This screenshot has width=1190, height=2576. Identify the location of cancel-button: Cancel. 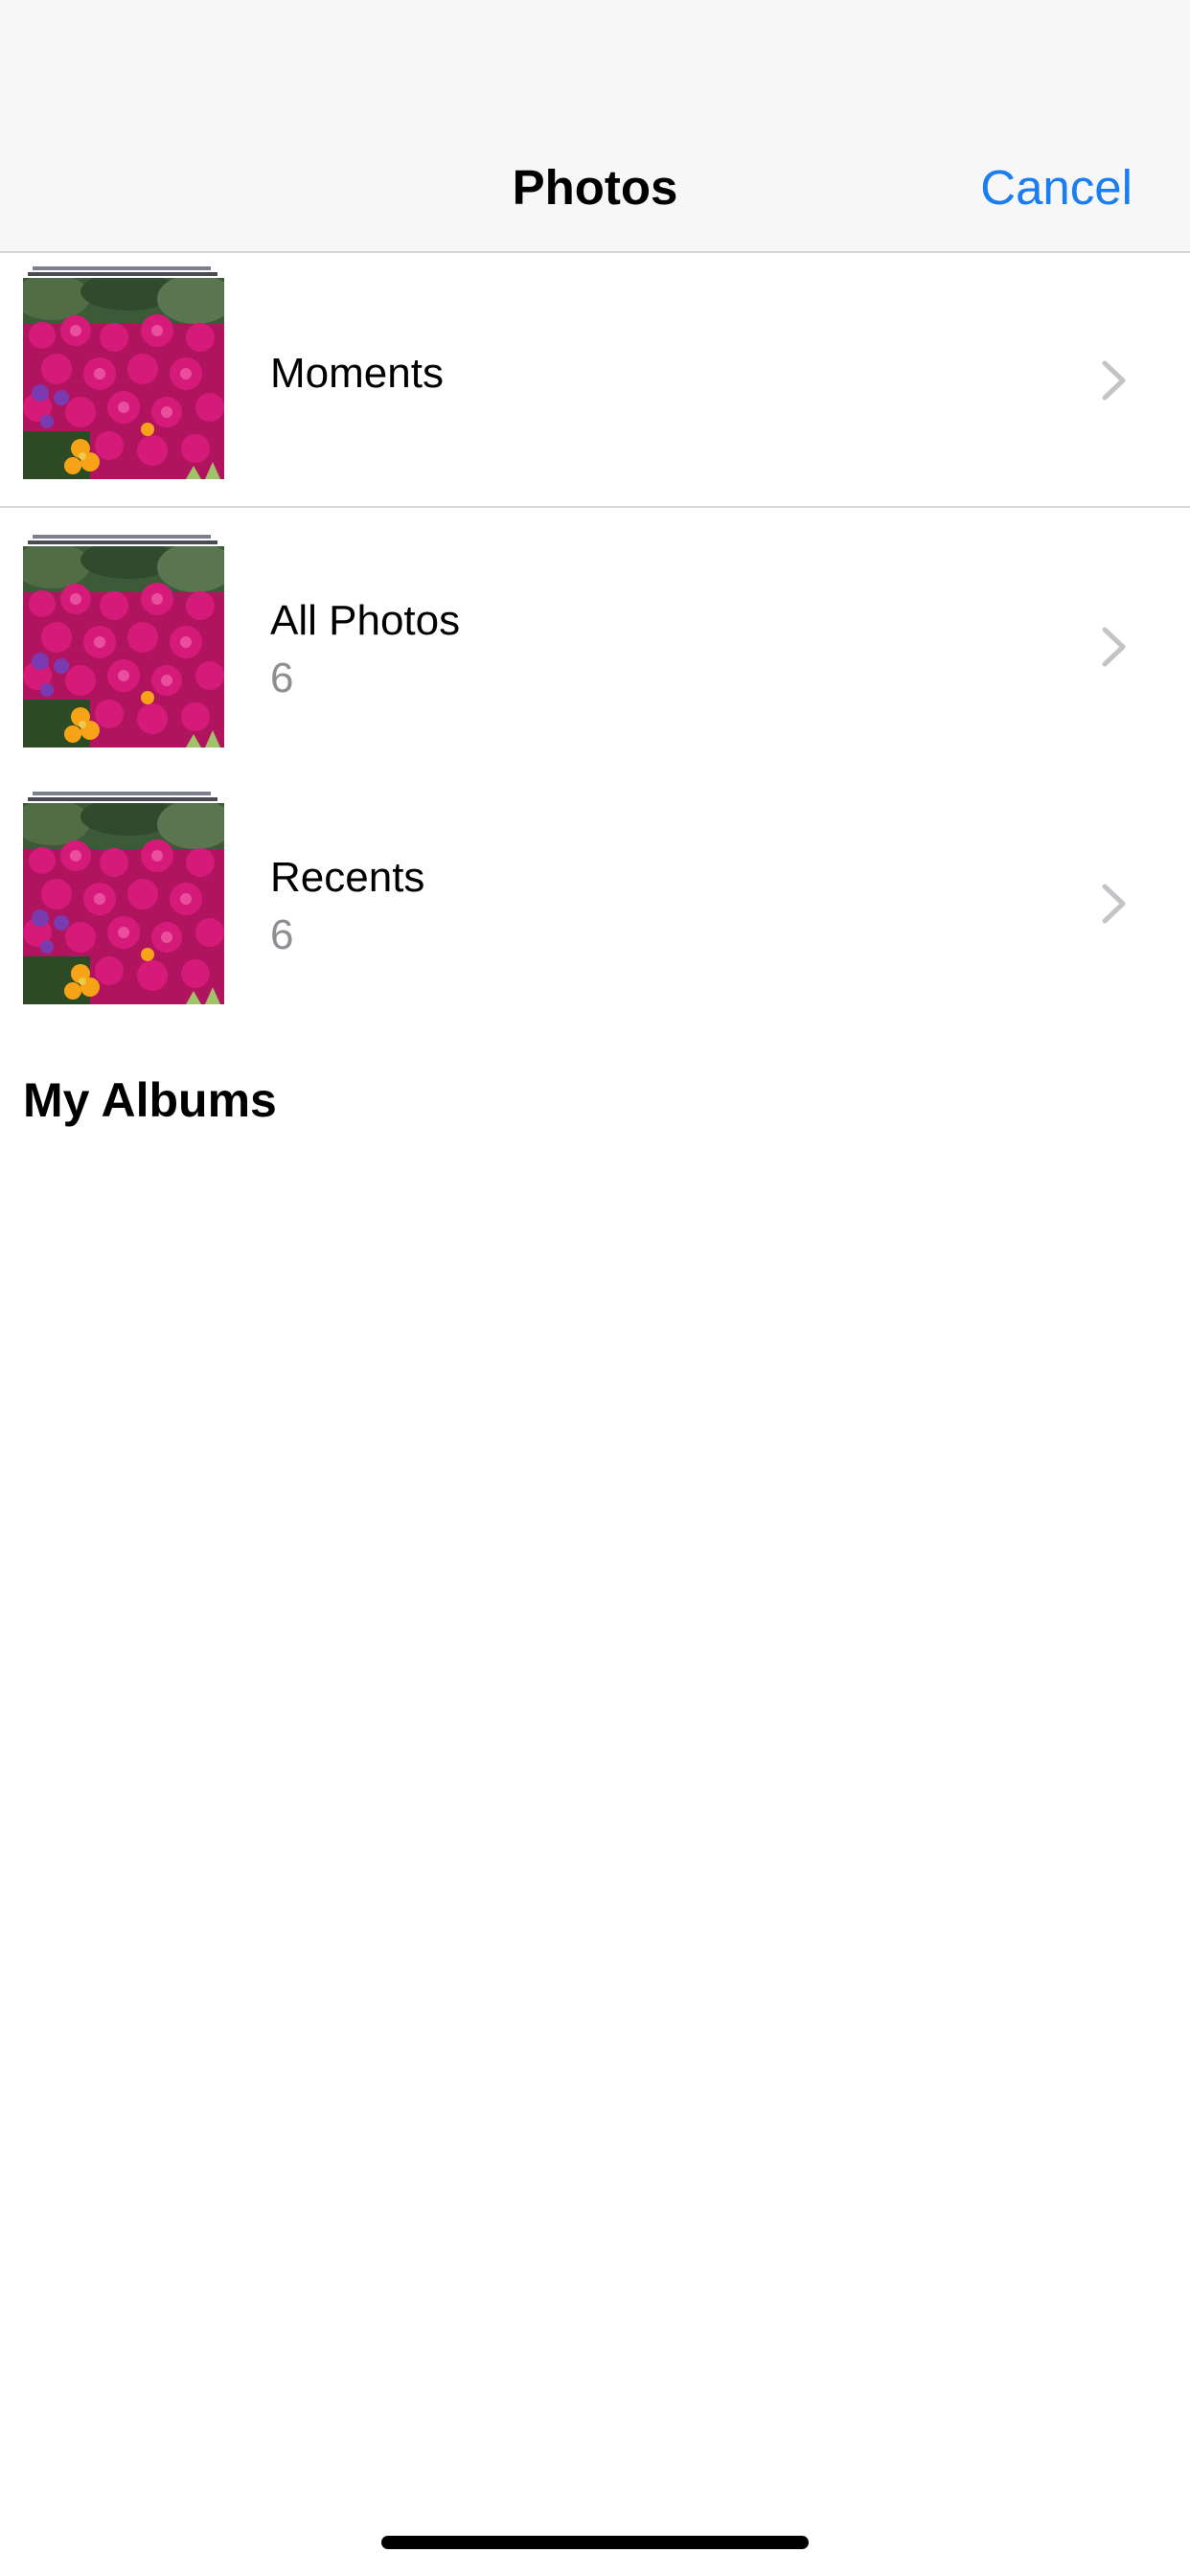
(1057, 188).